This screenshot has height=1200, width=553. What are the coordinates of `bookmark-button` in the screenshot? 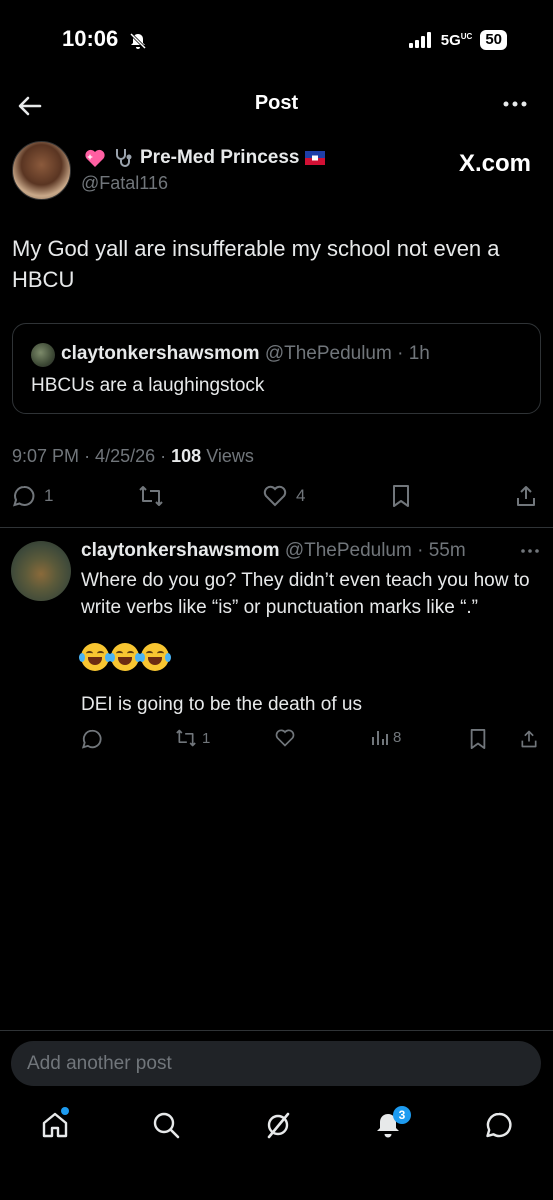 It's located at (401, 496).